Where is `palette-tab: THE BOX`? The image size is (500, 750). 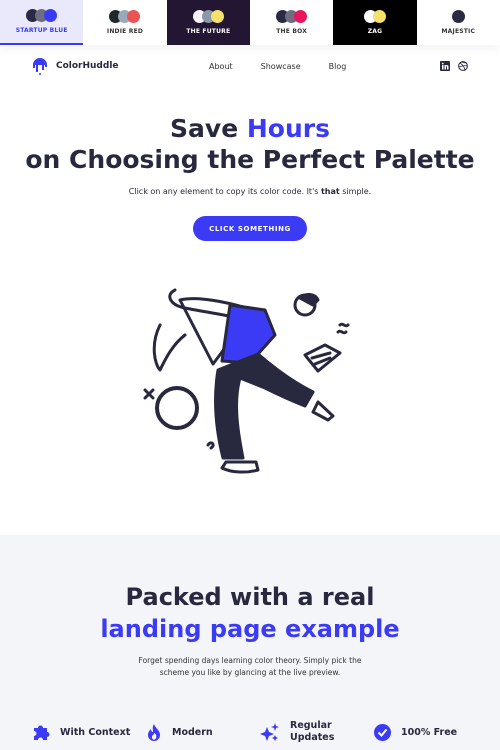 palette-tab: THE BOX is located at coordinates (291, 22).